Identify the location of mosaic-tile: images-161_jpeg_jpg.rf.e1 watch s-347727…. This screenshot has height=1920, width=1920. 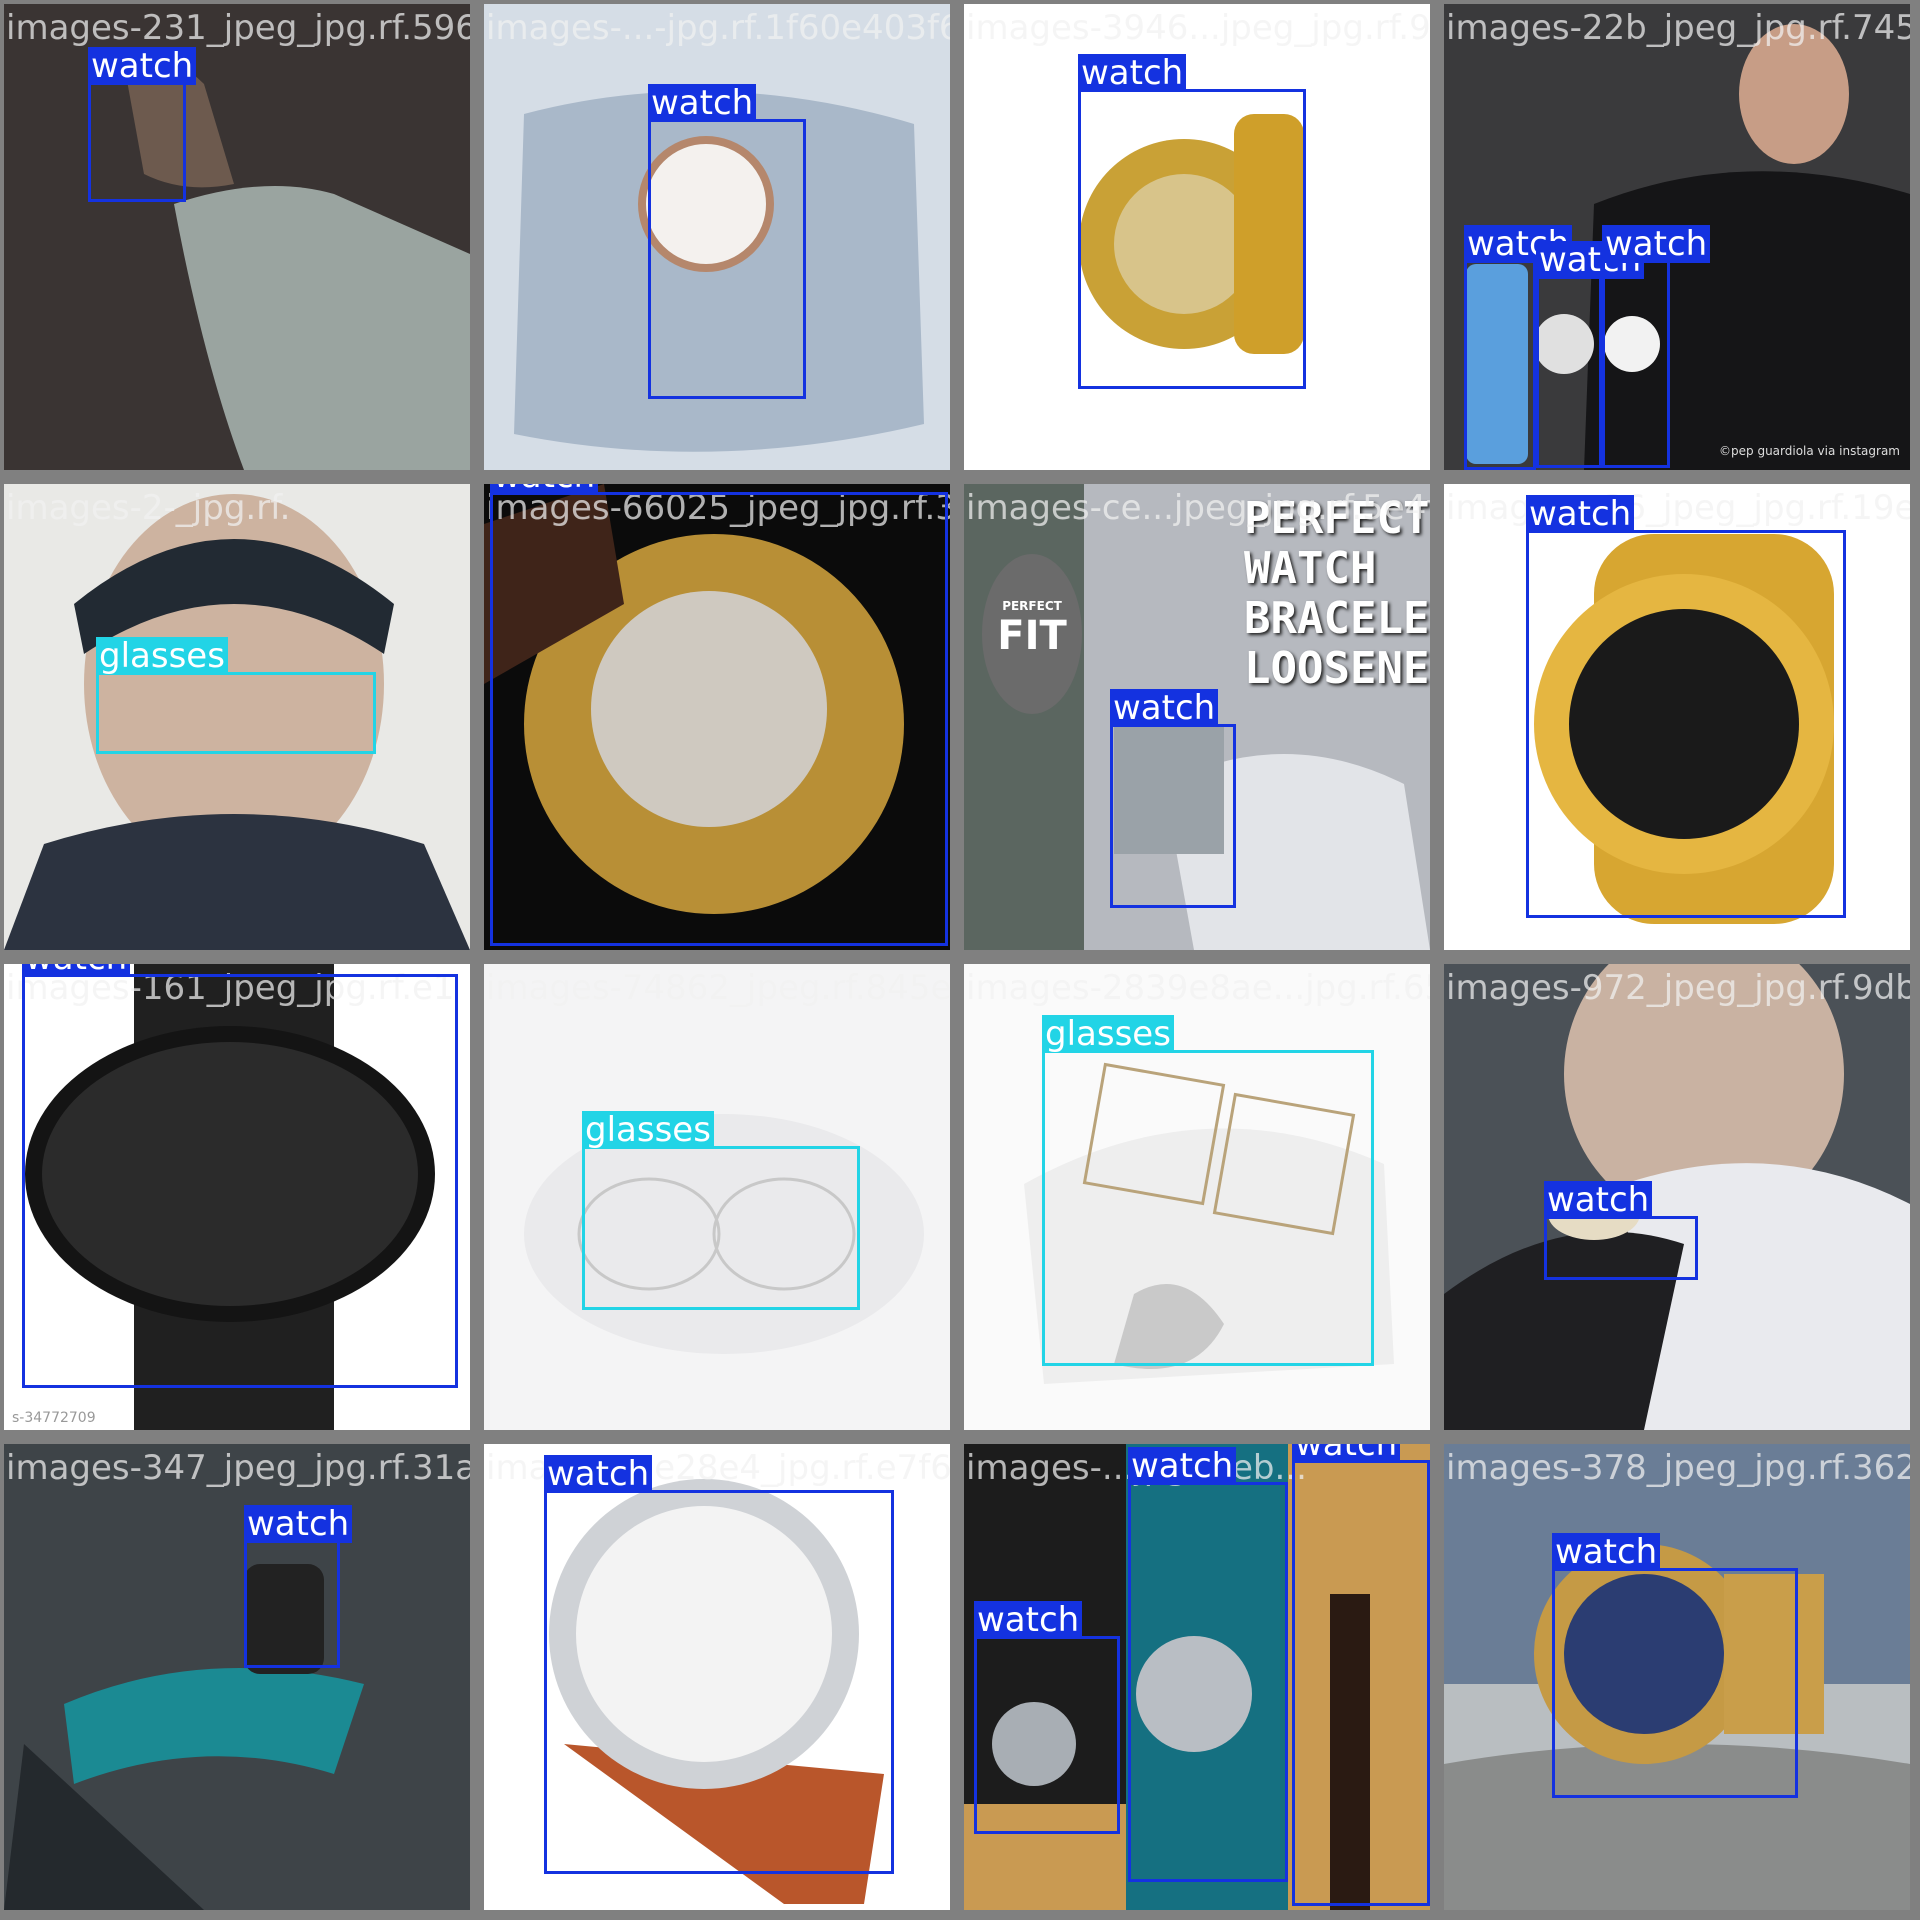
(237, 1197).